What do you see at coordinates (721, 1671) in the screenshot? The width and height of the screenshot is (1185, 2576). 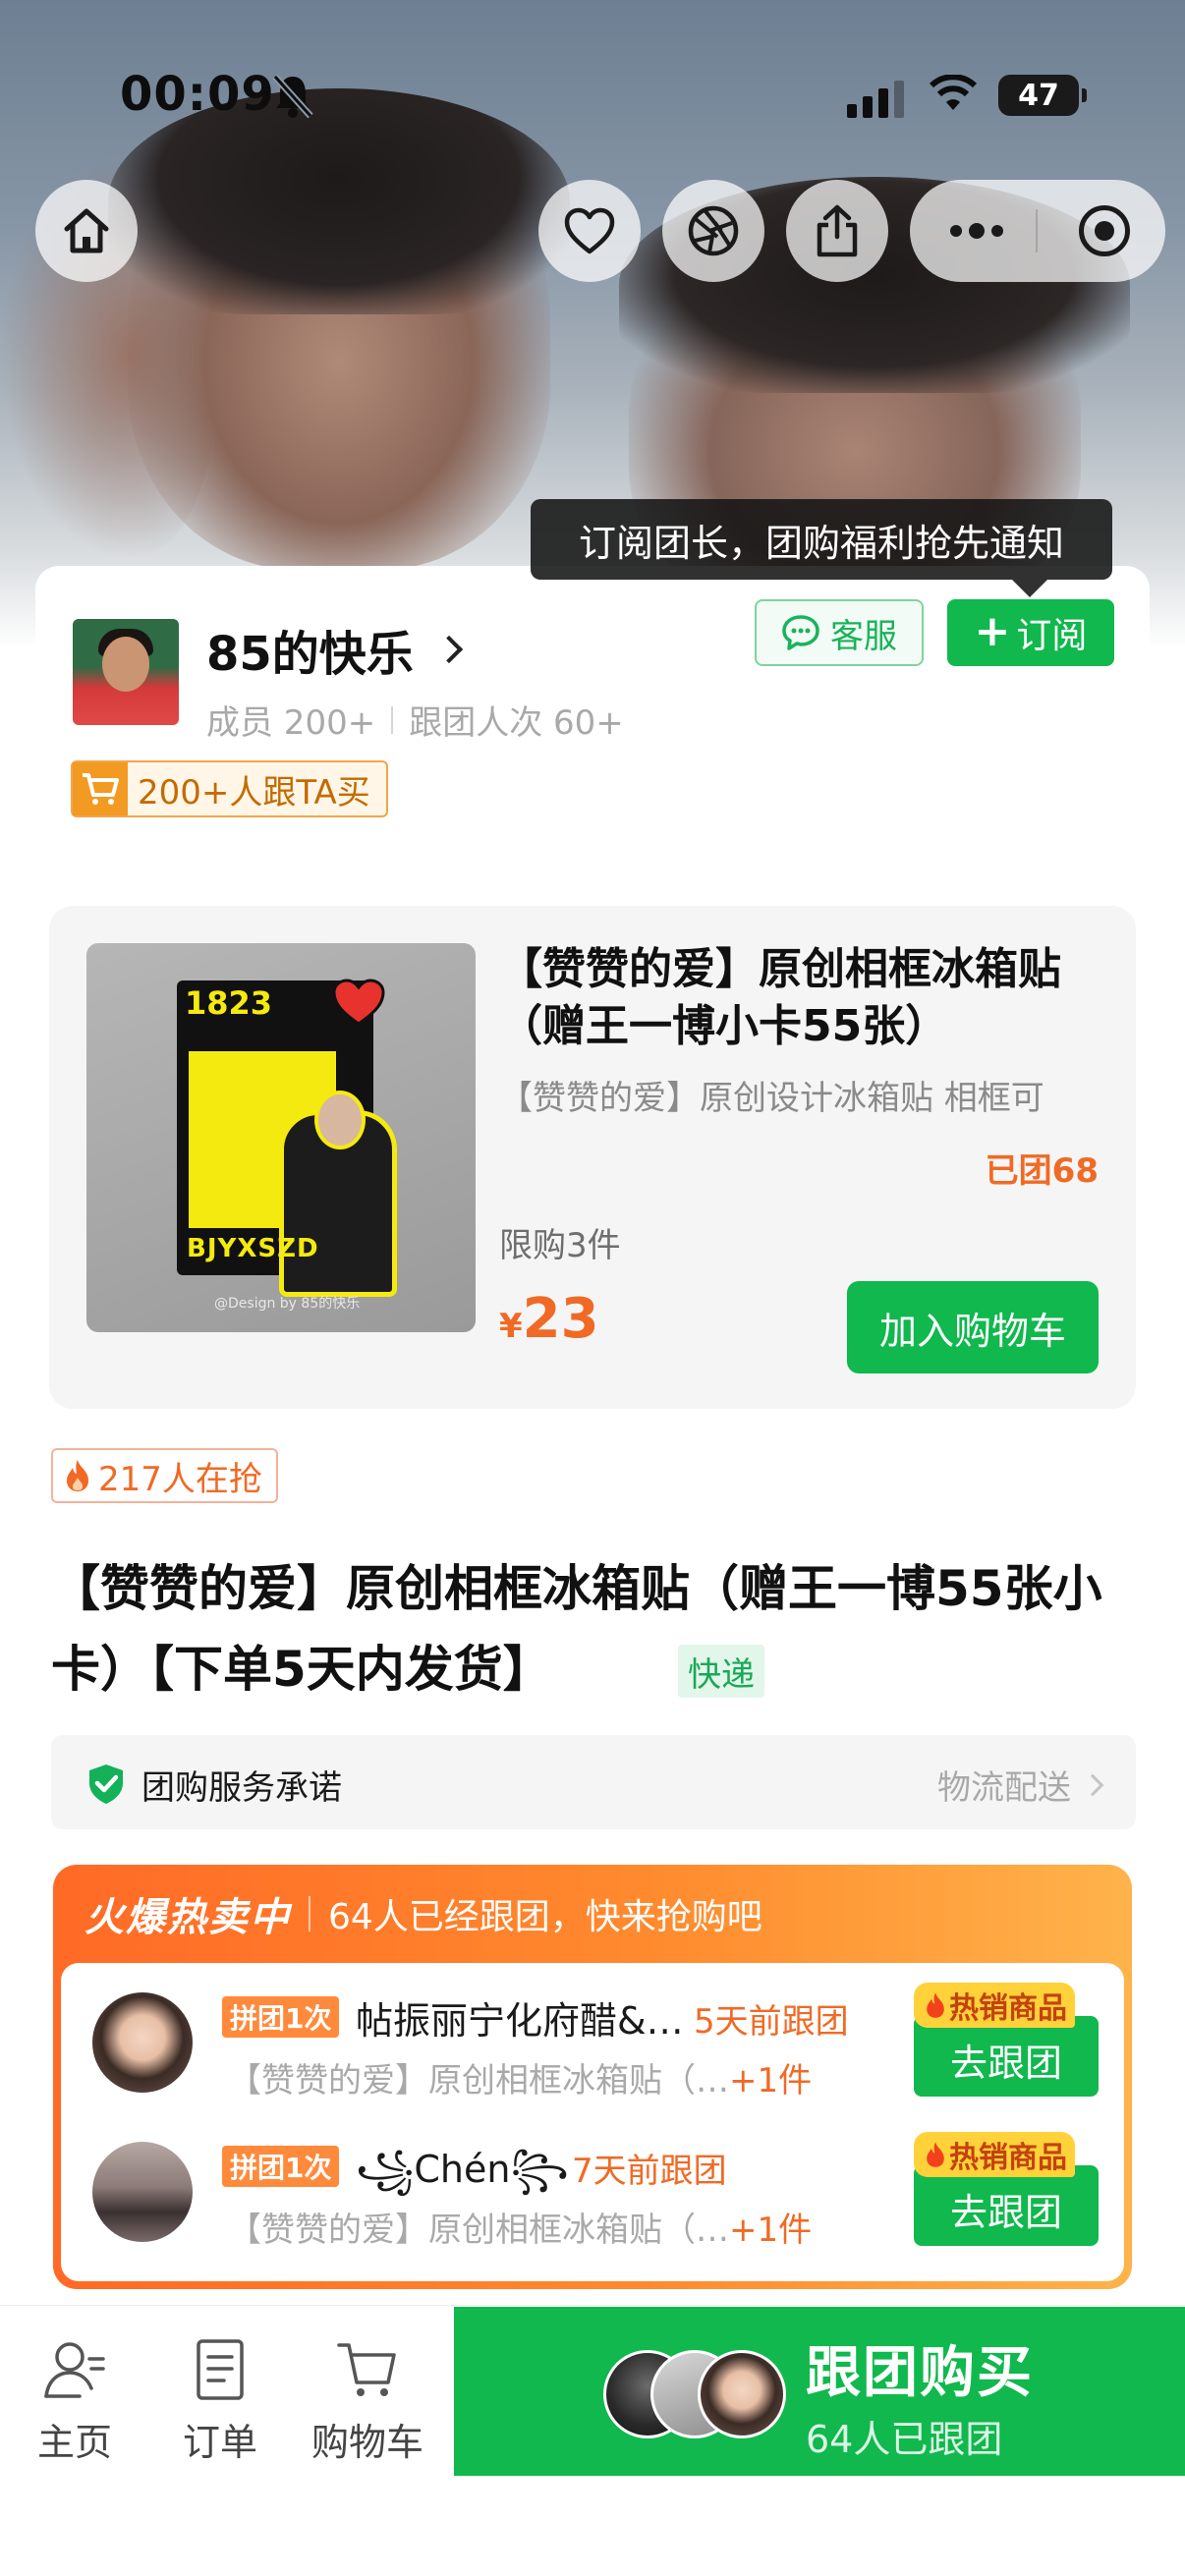 I see `express-tag: 快递` at bounding box center [721, 1671].